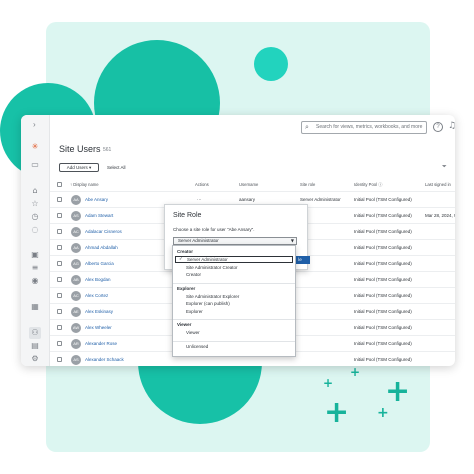 The image size is (474, 474). Describe the element at coordinates (208, 303) in the screenshot. I see `dropdown-option: Explorer (can publish)` at that location.